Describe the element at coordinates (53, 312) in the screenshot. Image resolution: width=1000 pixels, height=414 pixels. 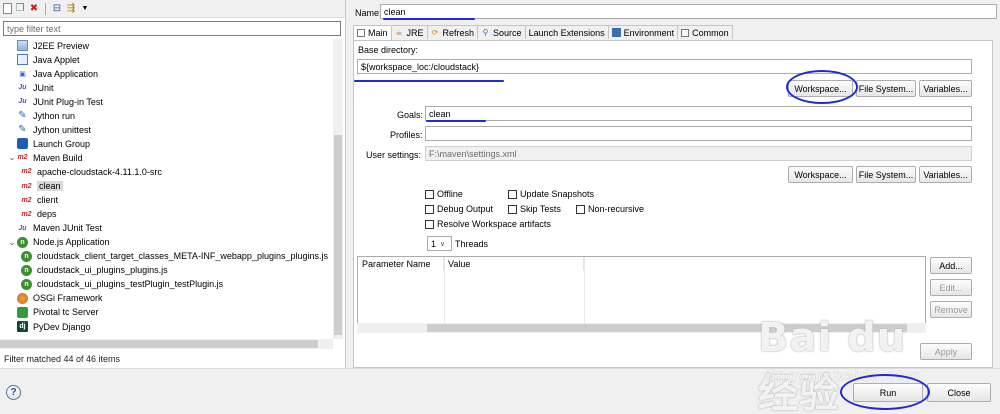
I see `tree-item: Pivotal tc Server` at that location.